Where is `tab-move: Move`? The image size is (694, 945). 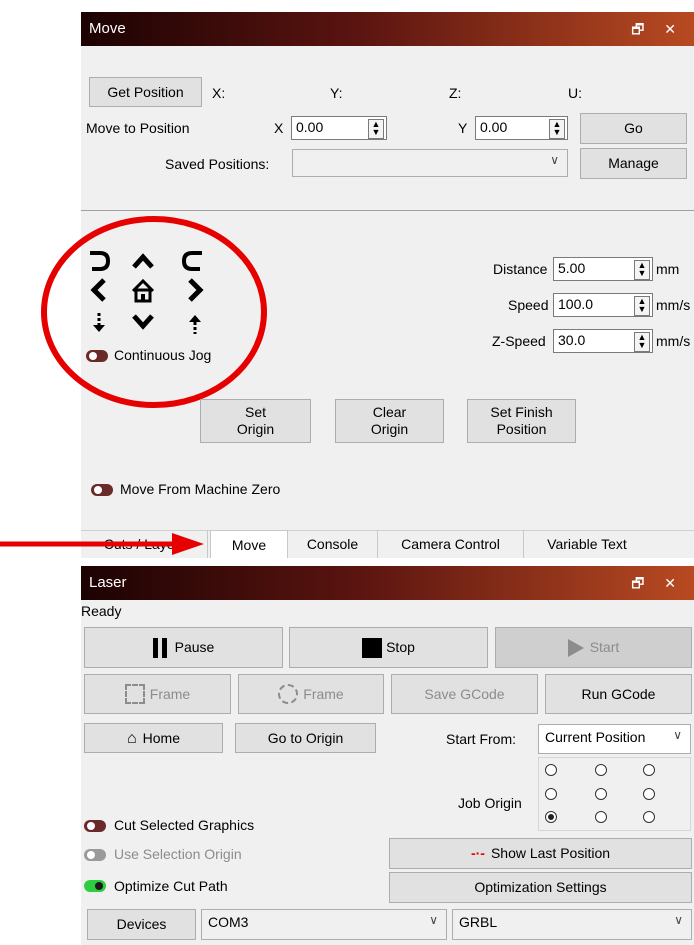 tab-move: Move is located at coordinates (249, 544).